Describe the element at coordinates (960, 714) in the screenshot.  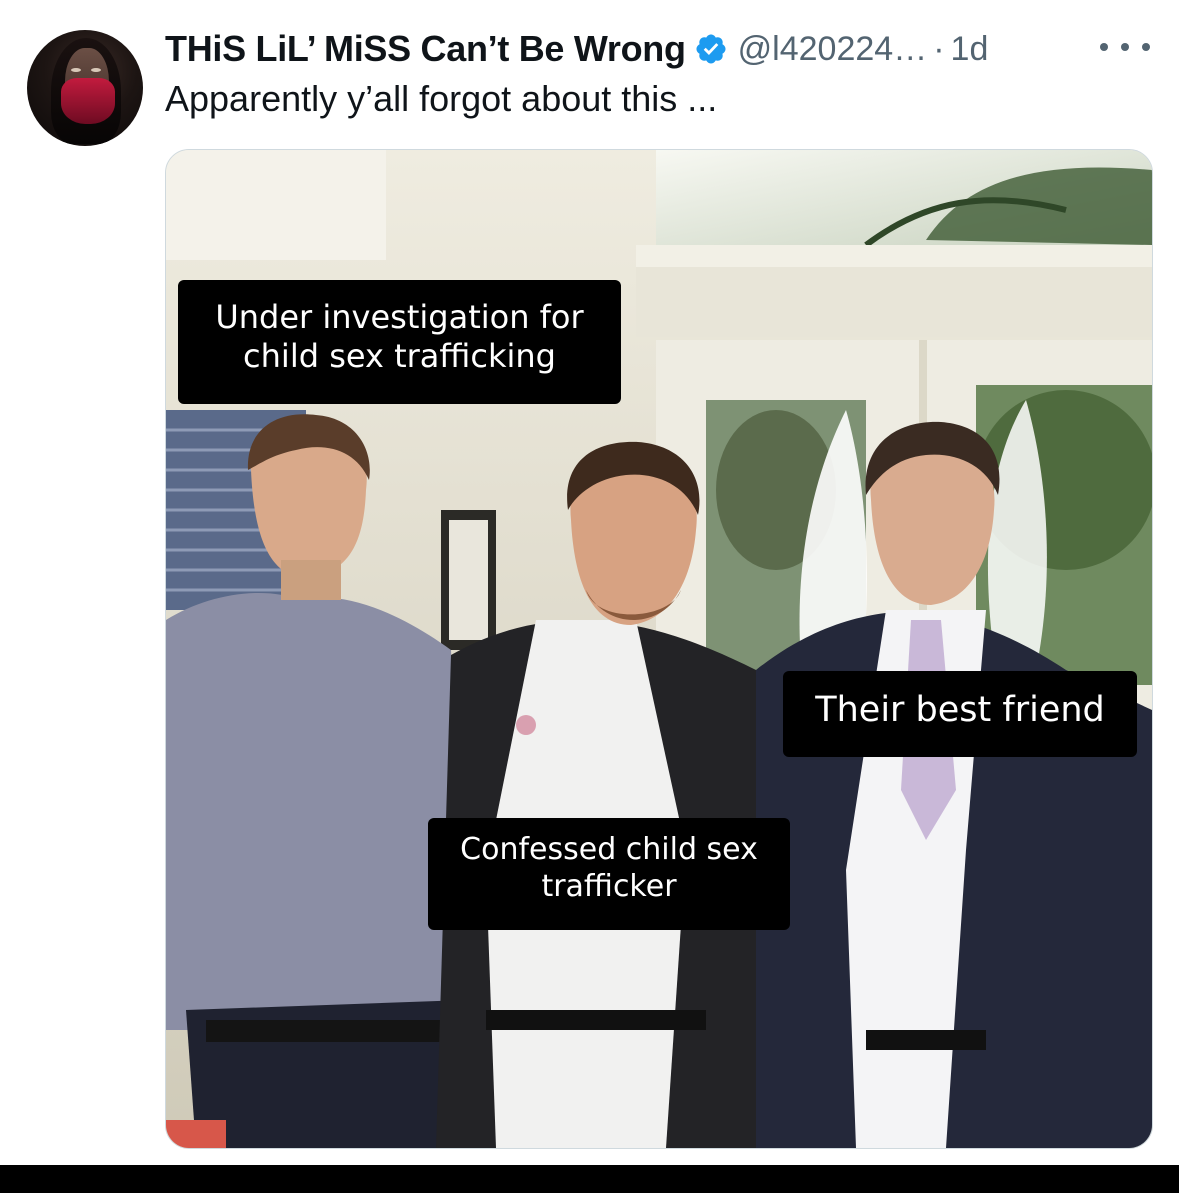
I see `caption-best-friend: Their best friend` at that location.